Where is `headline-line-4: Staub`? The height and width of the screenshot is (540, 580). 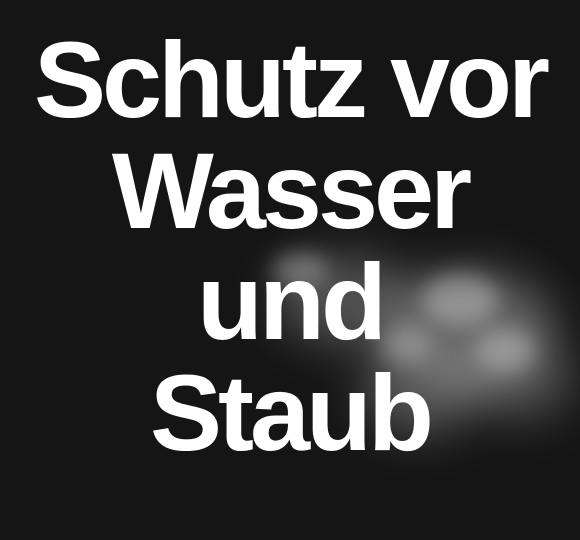 headline-line-4: Staub is located at coordinates (291, 412).